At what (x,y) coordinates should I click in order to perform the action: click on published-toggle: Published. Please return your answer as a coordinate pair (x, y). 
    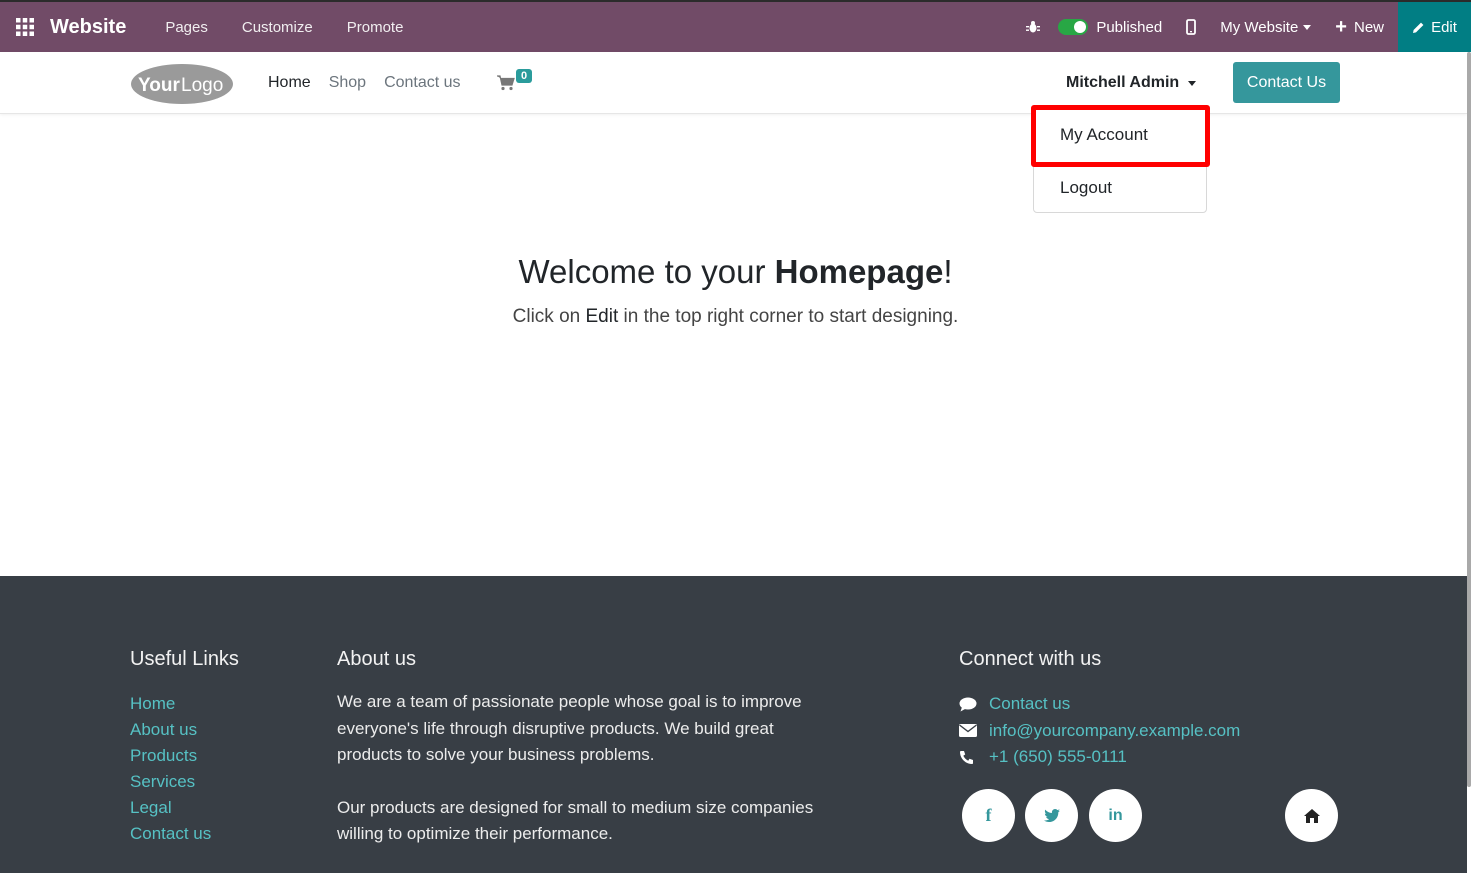
    Looking at the image, I should click on (1110, 27).